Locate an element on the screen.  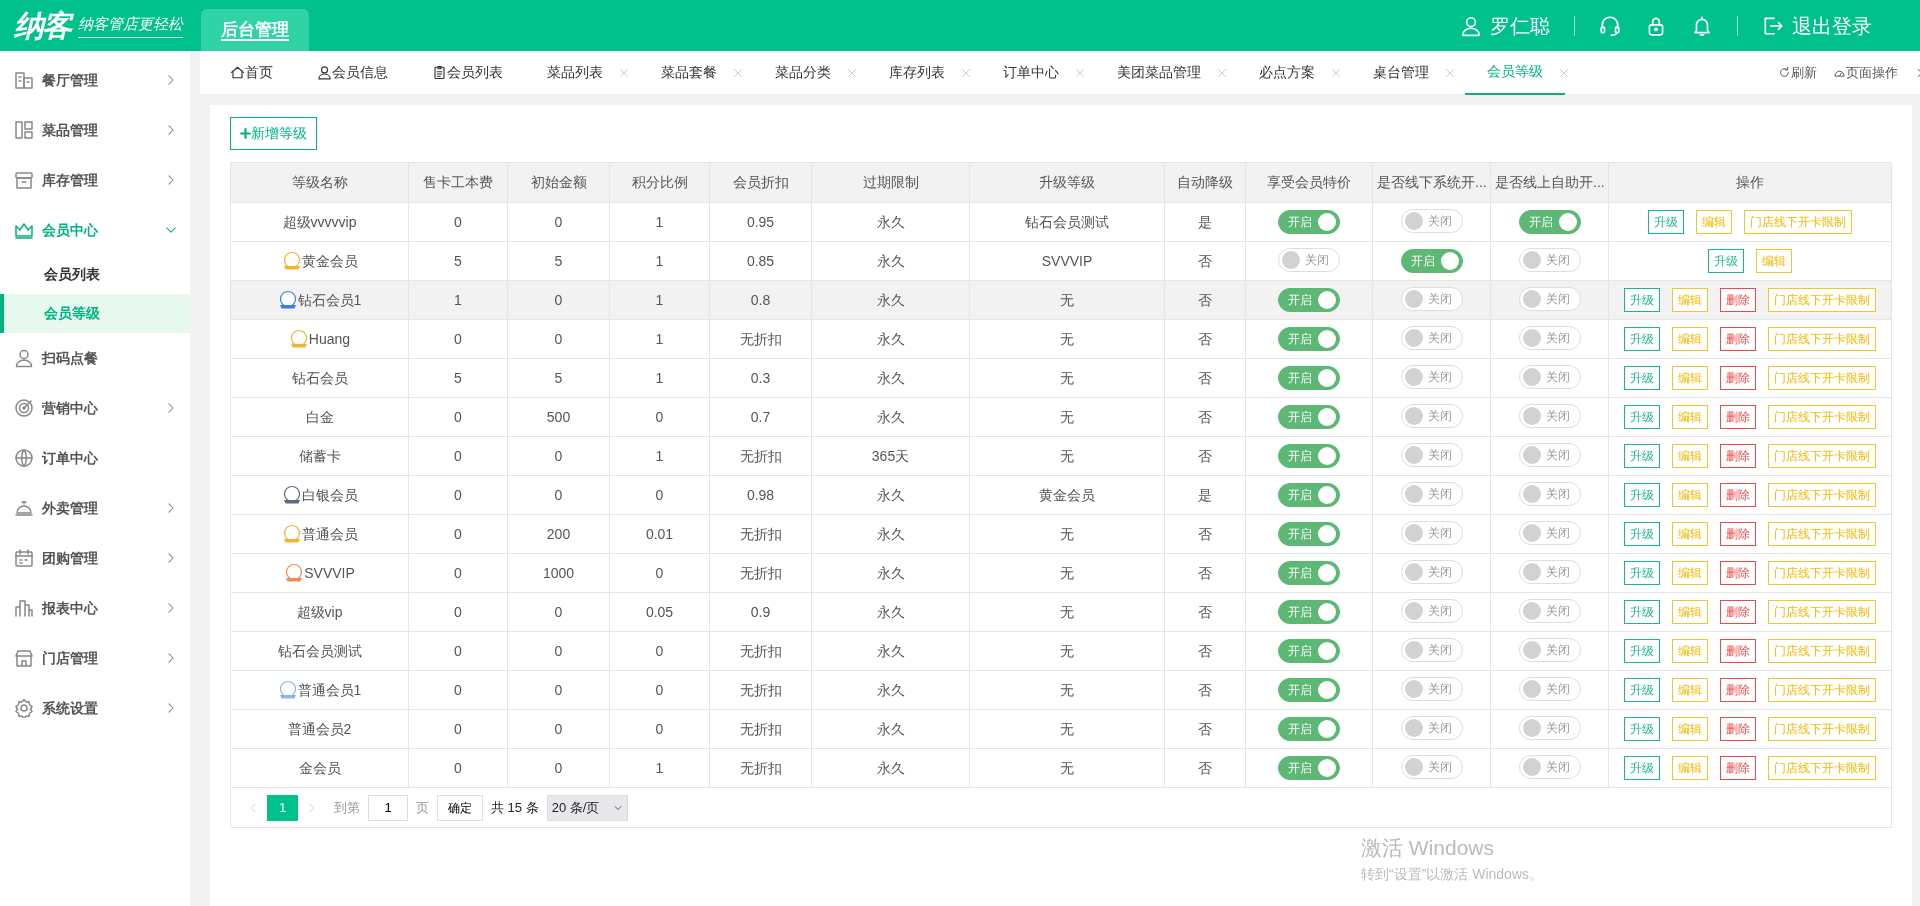
tab: 库存列表 is located at coordinates (917, 72).